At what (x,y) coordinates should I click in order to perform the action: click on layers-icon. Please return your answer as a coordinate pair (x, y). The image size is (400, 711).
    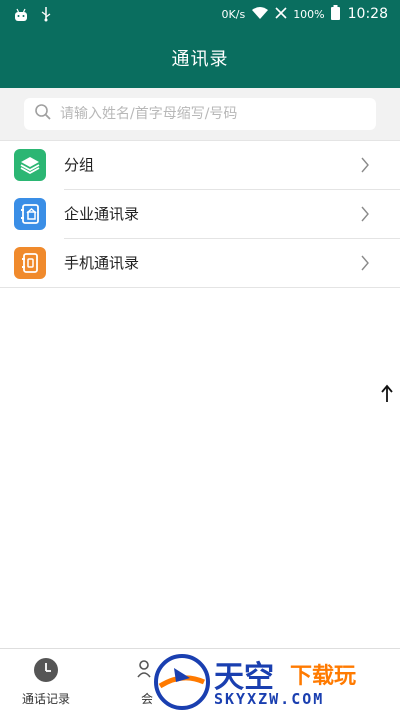
    Looking at the image, I should click on (30, 165).